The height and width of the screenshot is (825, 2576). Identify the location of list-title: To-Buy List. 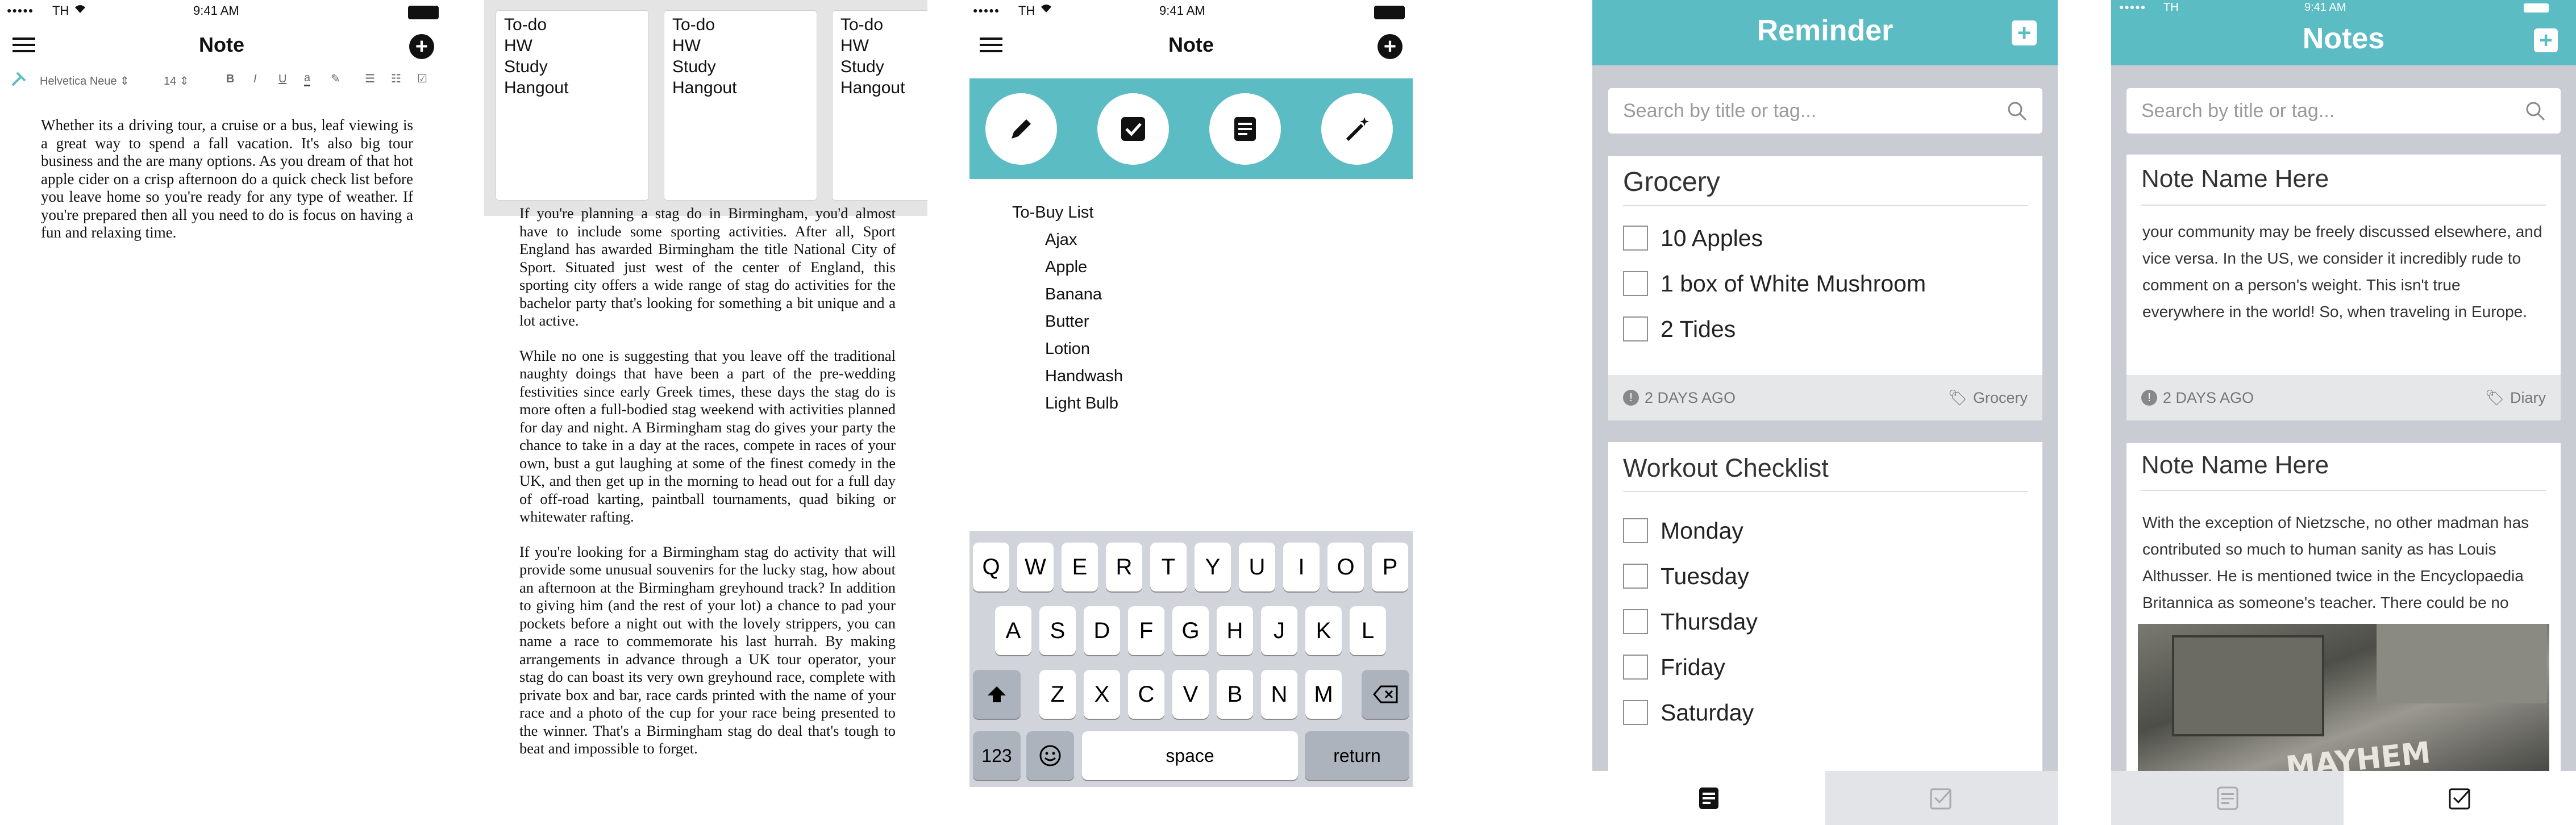
(1053, 213).